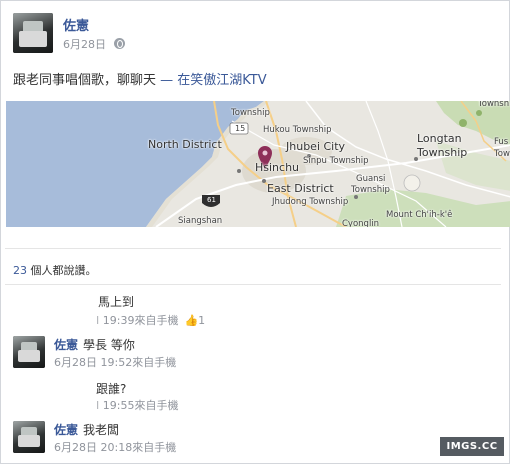 This screenshot has height=464, width=510. What do you see at coordinates (33, 33) in the screenshot?
I see `author-avatar` at bounding box center [33, 33].